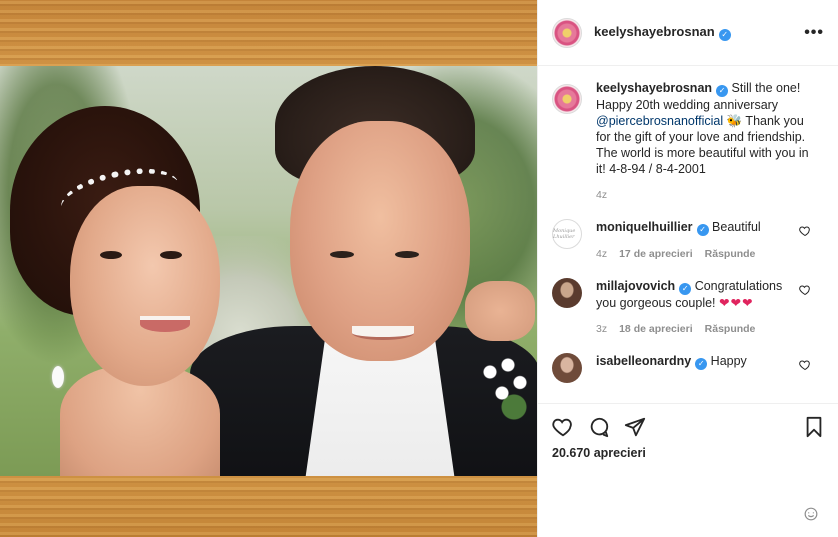 The height and width of the screenshot is (537, 838). I want to click on comment-likes-count: 17 de aprecieri, so click(656, 254).